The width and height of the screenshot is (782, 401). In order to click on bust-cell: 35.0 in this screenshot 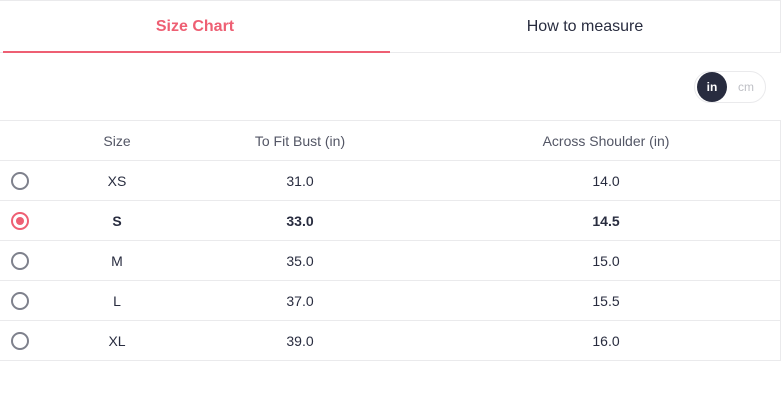, I will do `click(300, 260)`.